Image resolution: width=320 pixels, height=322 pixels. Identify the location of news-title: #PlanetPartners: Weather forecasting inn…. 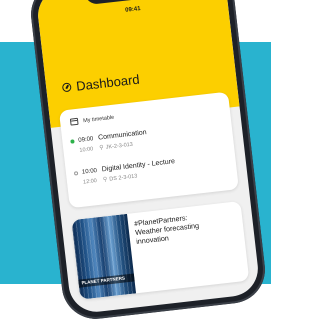
(186, 227).